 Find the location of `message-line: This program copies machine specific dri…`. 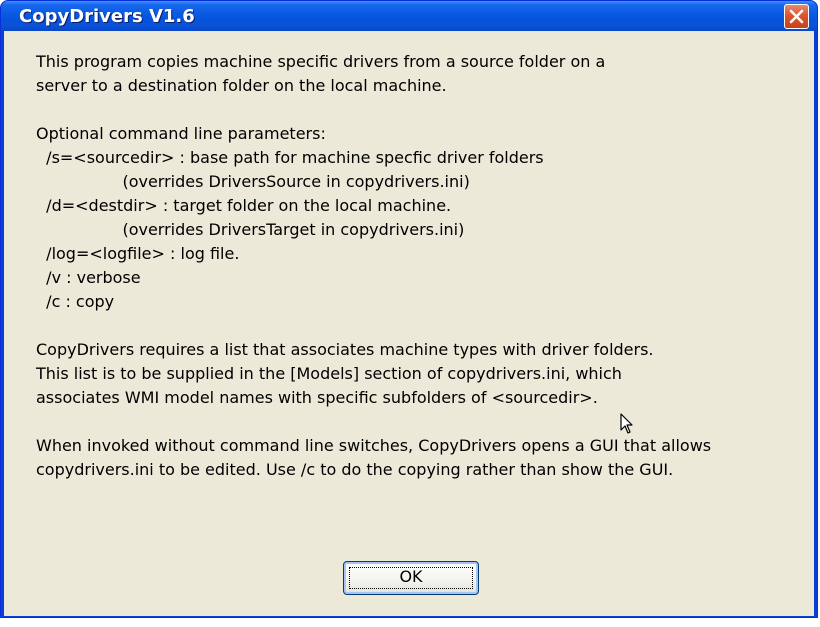

message-line: This program copies machine specific dri… is located at coordinates (321, 61).